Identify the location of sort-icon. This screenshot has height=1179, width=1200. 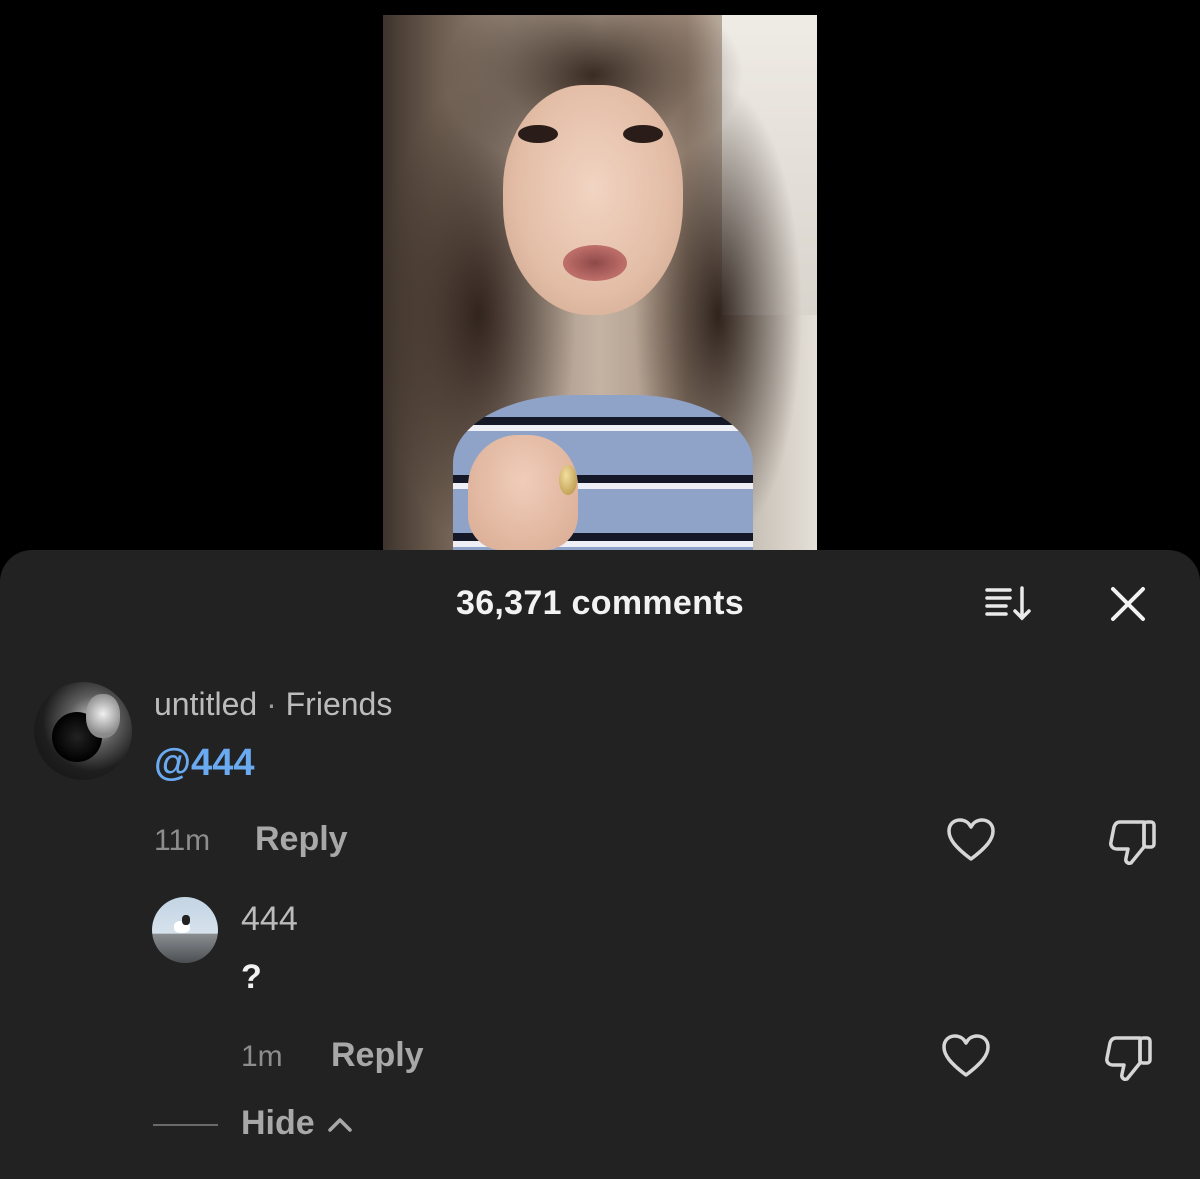
(1009, 604).